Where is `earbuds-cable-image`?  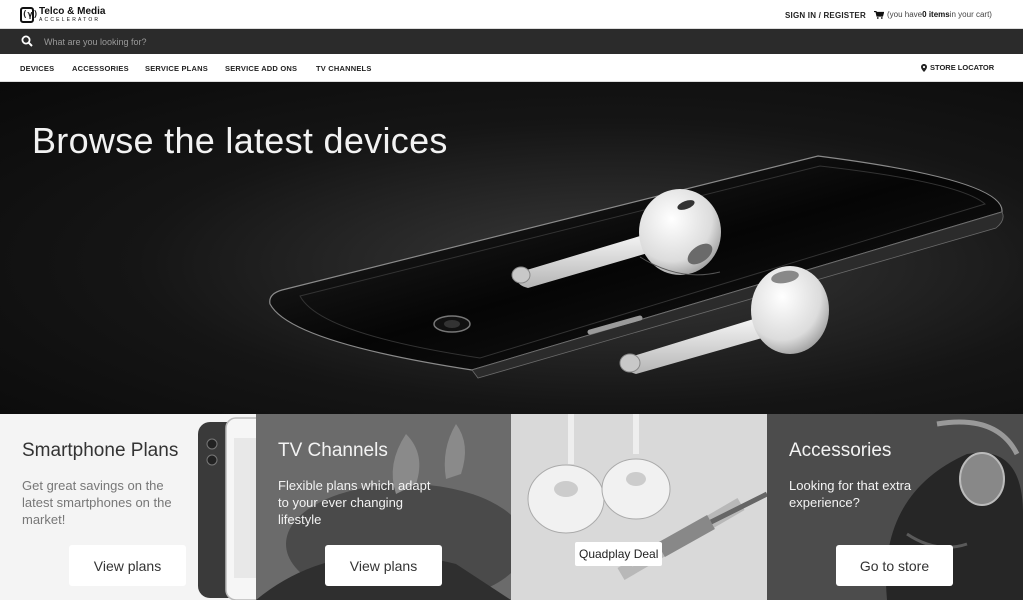 earbuds-cable-image is located at coordinates (639, 507).